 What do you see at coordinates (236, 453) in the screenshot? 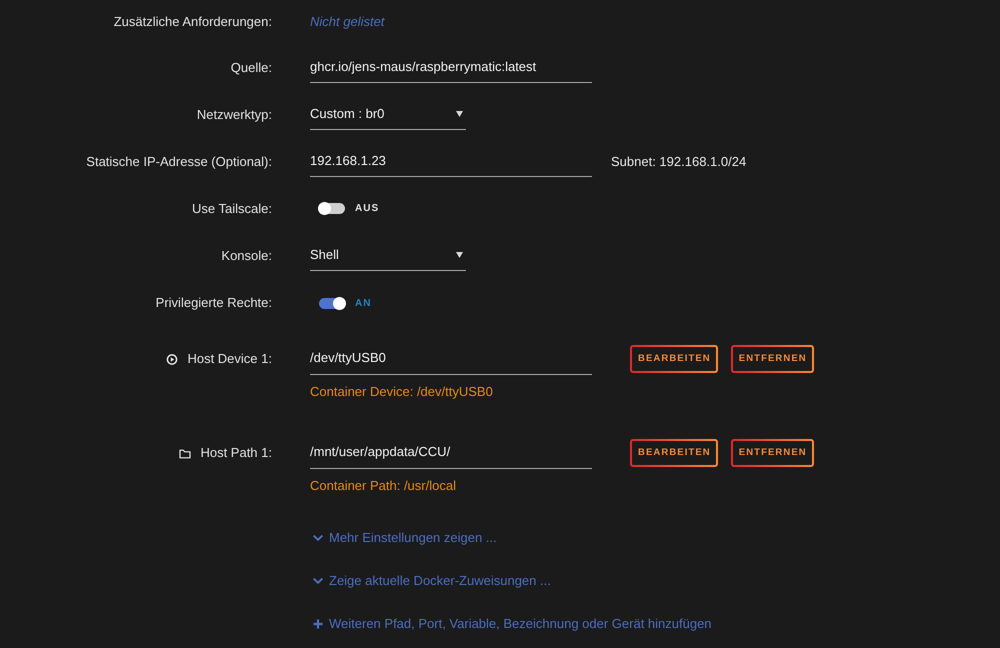
I see `field-label: Host Path 1:` at bounding box center [236, 453].